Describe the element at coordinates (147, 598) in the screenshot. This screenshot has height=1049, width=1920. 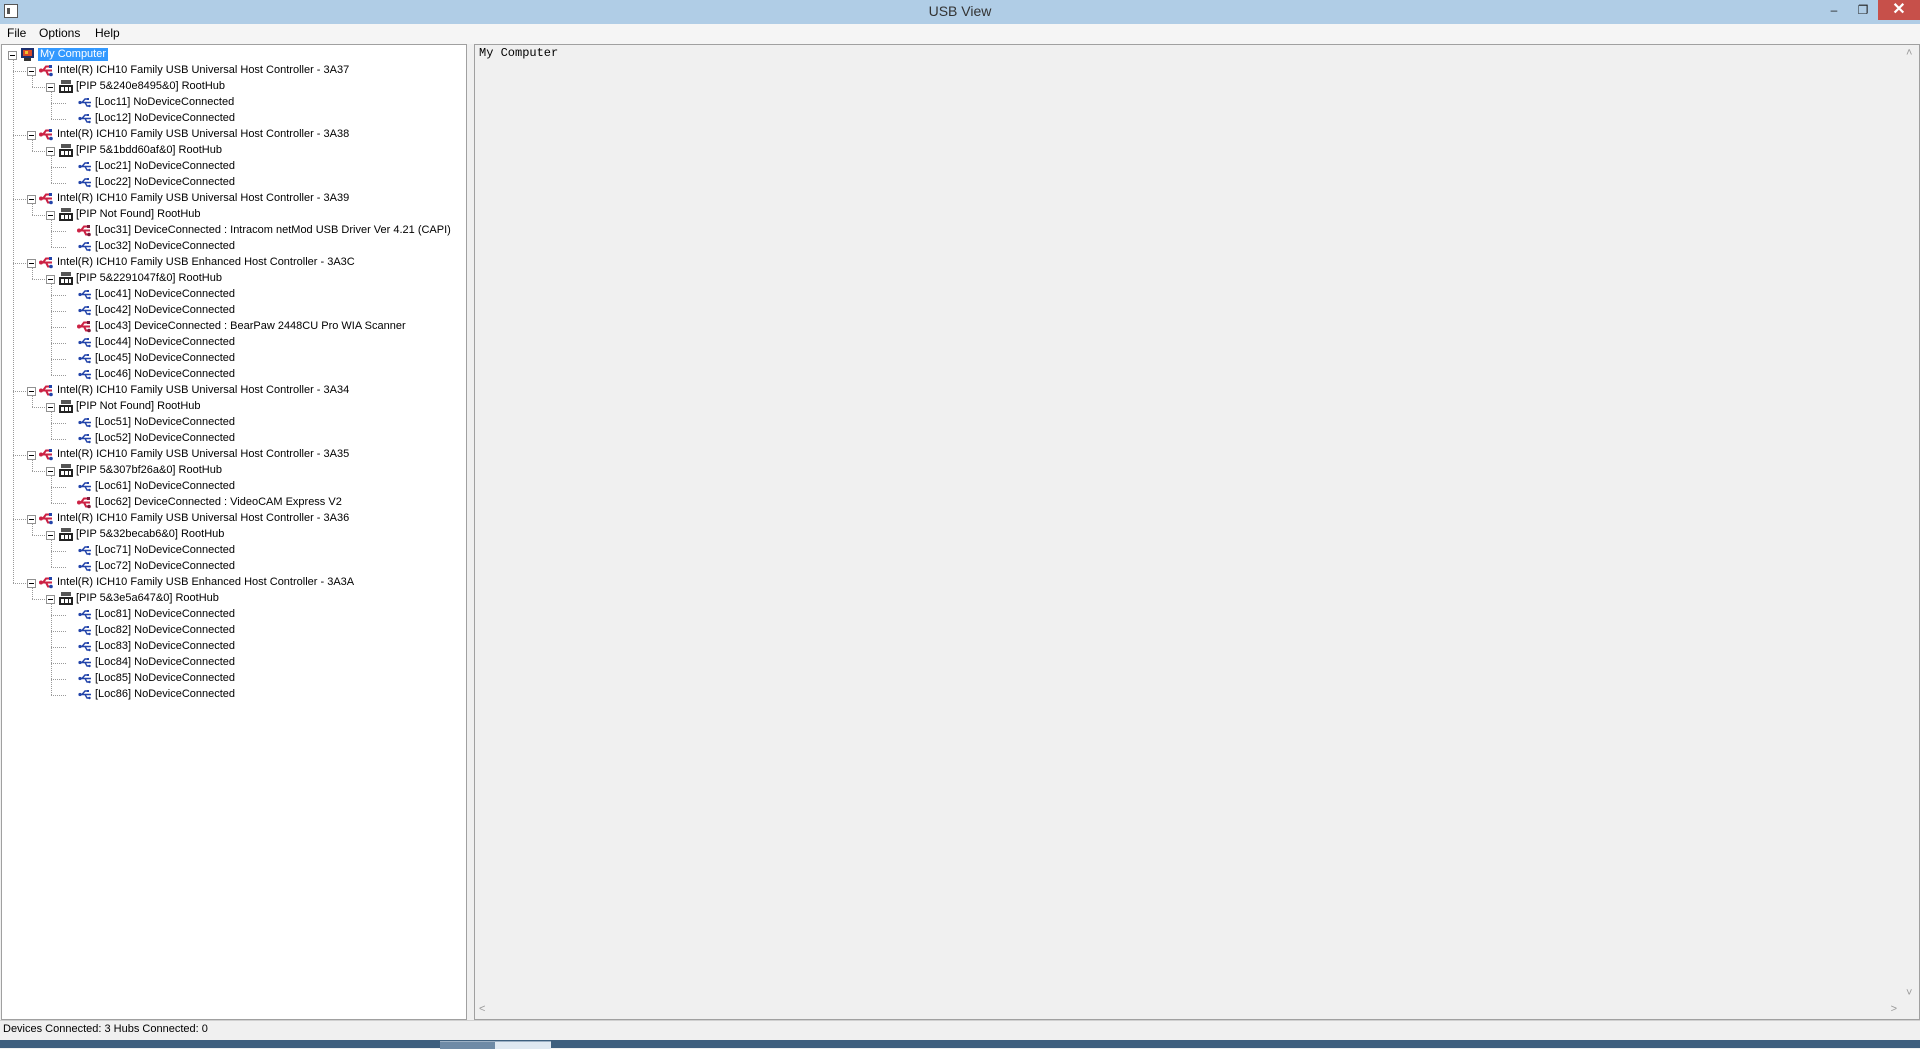
I see `tree-node-label: [PIP 5&3e5a647&0] RootHub` at that location.